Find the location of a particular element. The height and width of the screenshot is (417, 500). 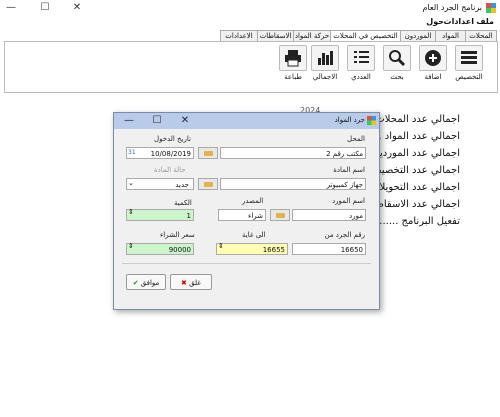

list-icon is located at coordinates (469, 58).